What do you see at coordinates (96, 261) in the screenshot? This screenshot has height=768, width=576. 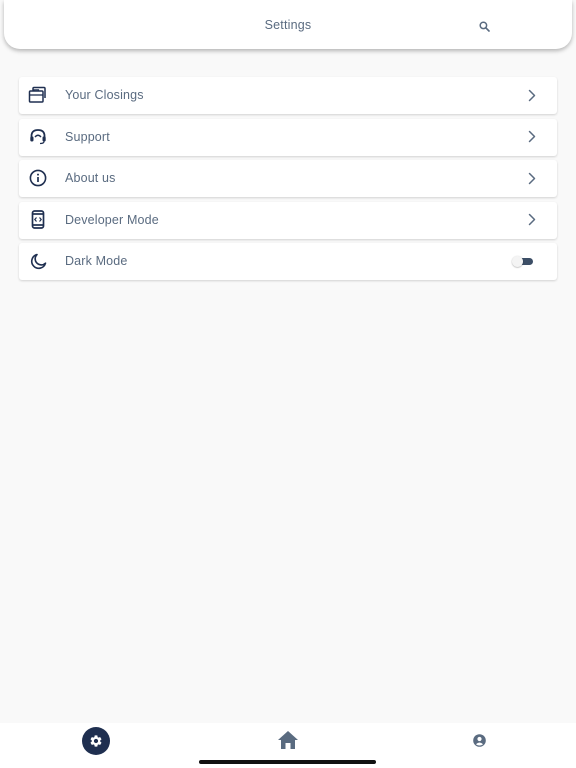 I see `settings-item-label: Dark Mode` at bounding box center [96, 261].